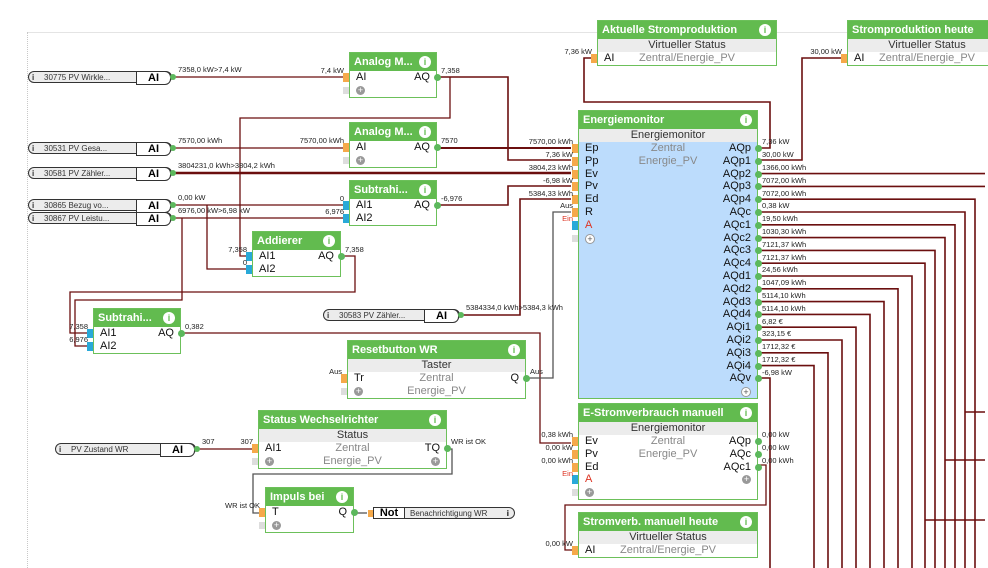 The image size is (988, 568). What do you see at coordinates (758, 366) in the screenshot?
I see `output-port-AQi4` at bounding box center [758, 366].